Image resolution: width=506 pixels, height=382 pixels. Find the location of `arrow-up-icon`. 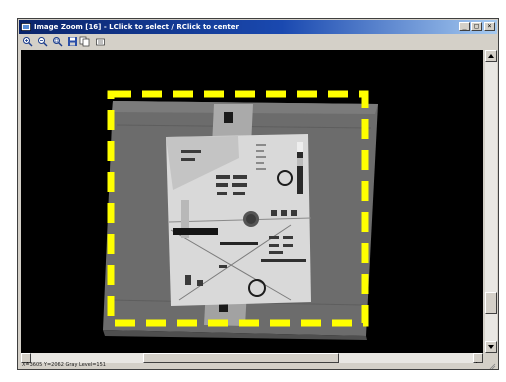

arrow-up-icon is located at coordinates (491, 56).